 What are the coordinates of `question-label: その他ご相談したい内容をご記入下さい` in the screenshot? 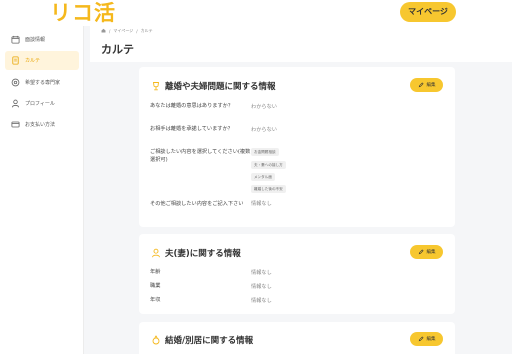 It's located at (197, 204).